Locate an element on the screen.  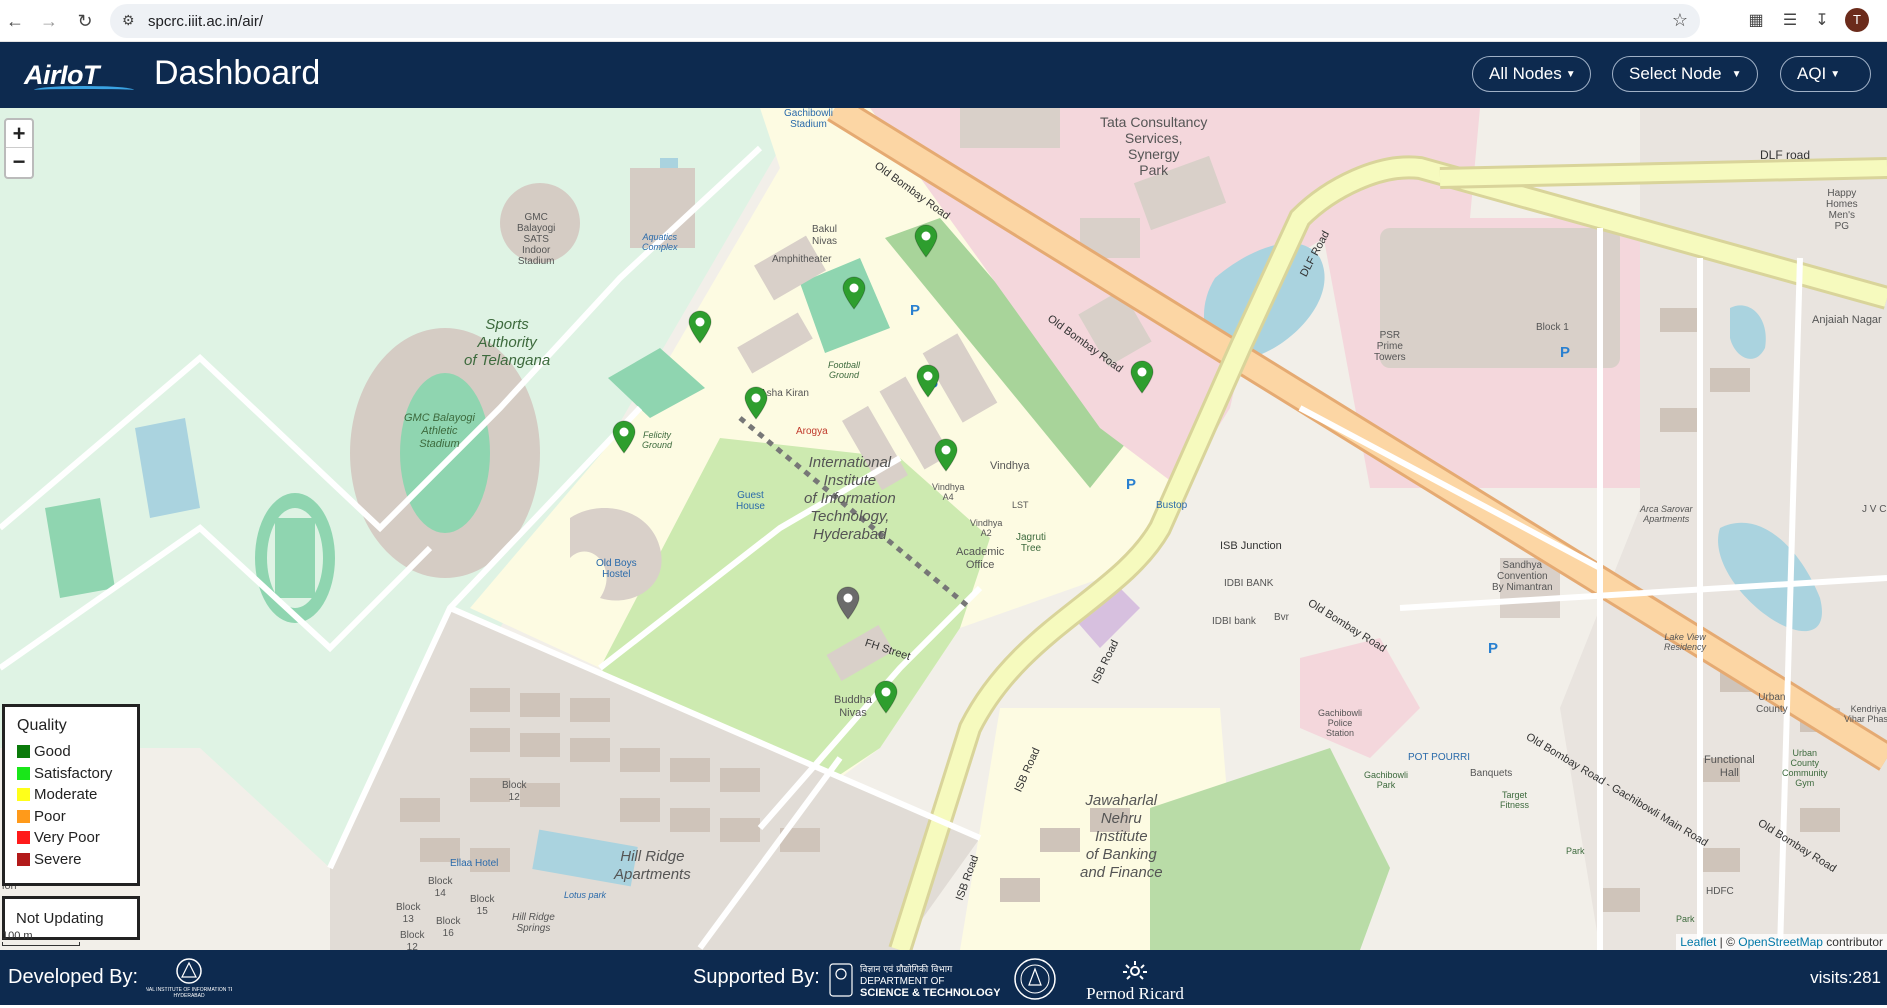
extensions-icon: ▦ is located at coordinates (1756, 21).